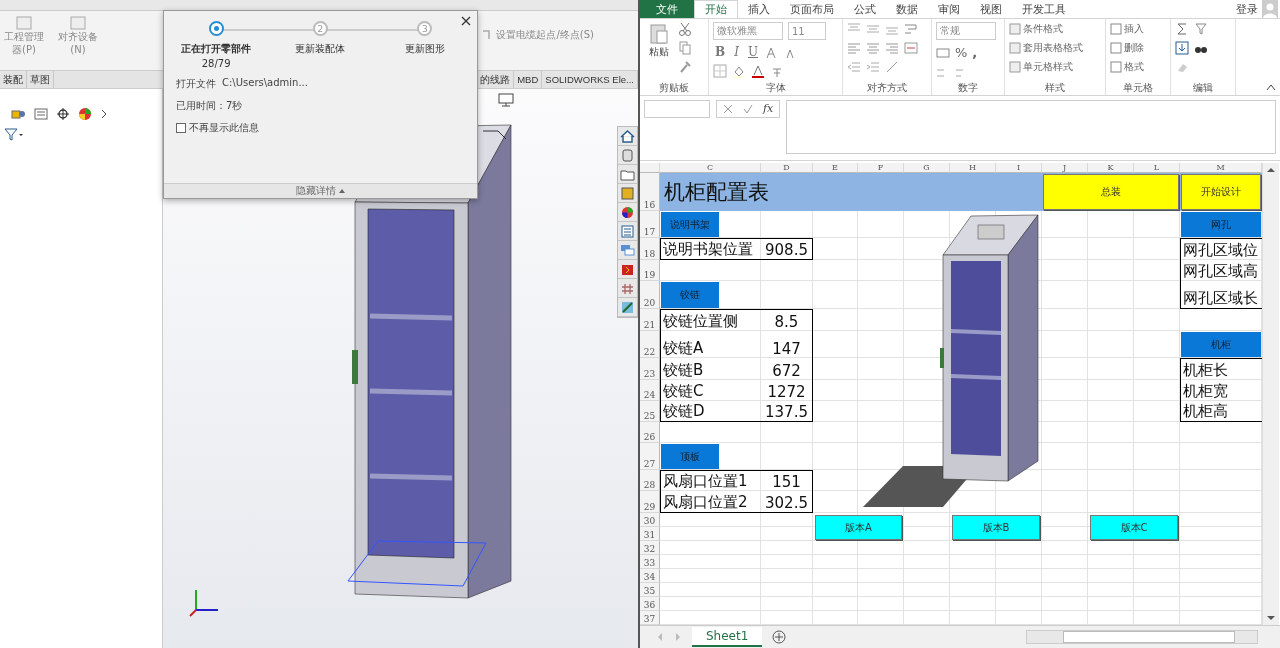 This screenshot has height=648, width=1280. Describe the element at coordinates (18, 114) in the screenshot. I see `assembly-icon` at that location.